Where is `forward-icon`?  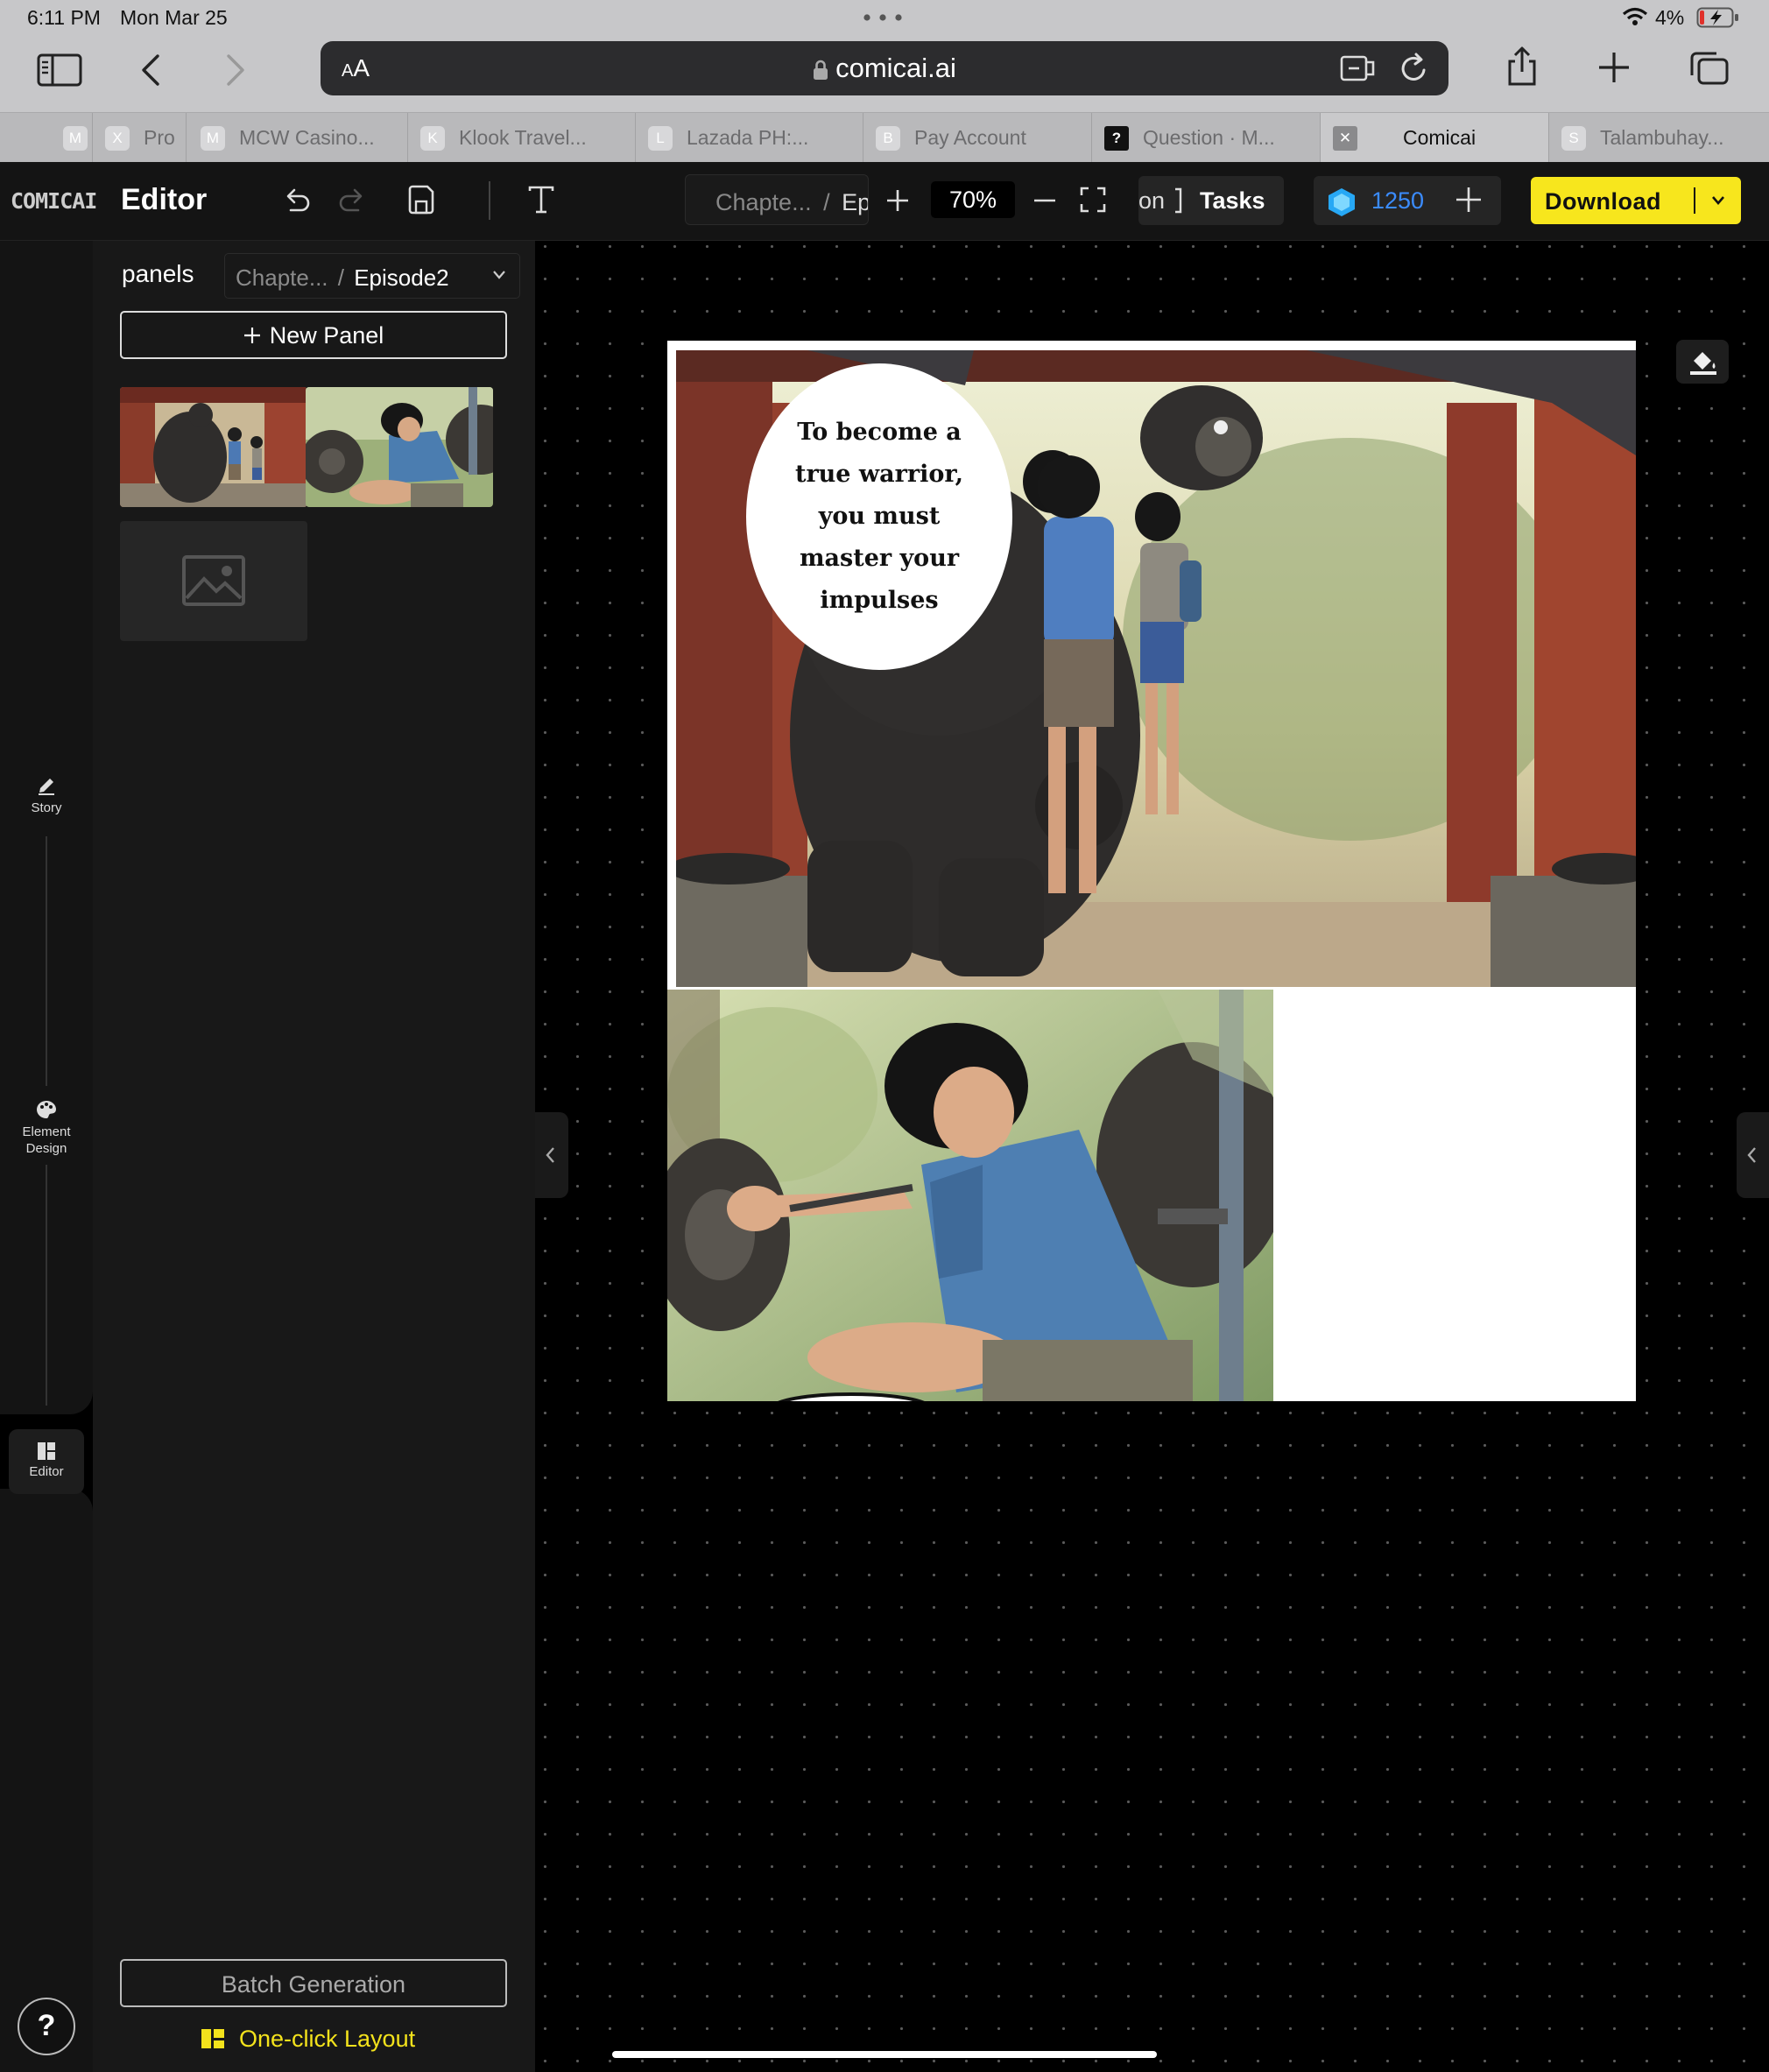 forward-icon is located at coordinates (235, 70).